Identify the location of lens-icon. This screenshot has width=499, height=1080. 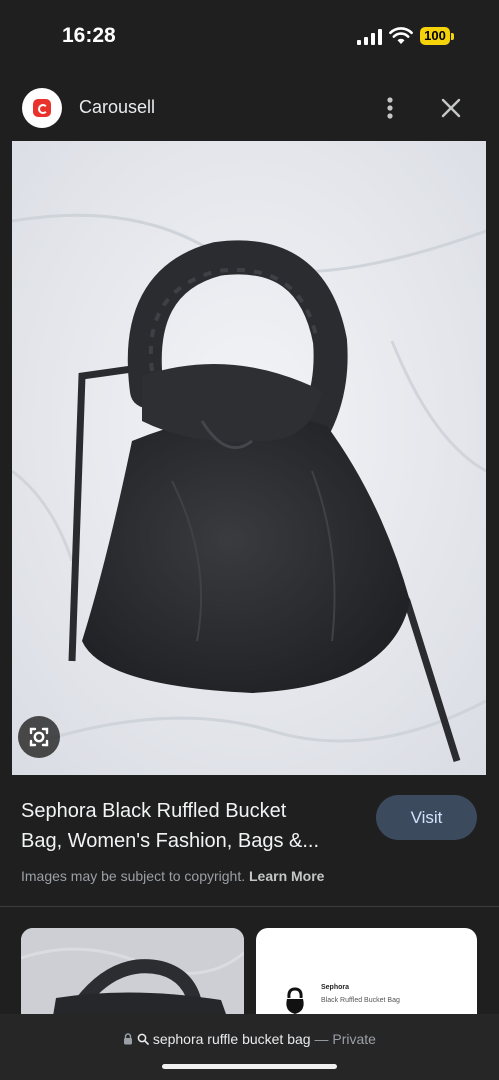
(39, 737).